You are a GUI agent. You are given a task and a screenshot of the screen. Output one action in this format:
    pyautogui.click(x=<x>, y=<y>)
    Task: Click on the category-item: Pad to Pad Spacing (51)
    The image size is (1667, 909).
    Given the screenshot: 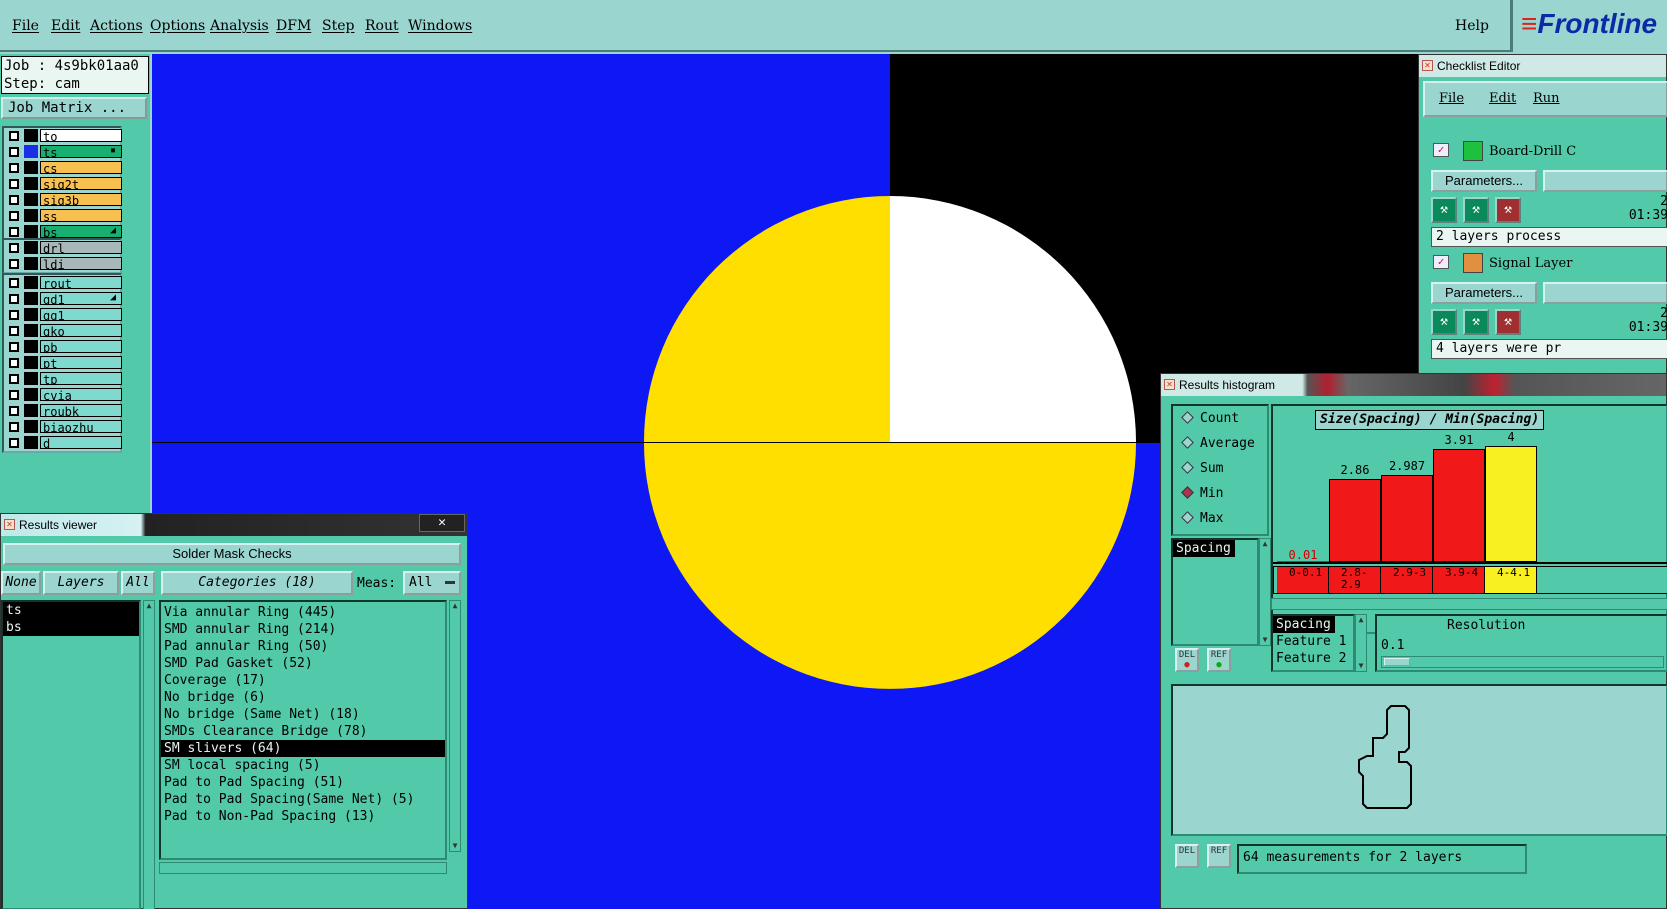 What is the action you would take?
    pyautogui.click(x=303, y=782)
    